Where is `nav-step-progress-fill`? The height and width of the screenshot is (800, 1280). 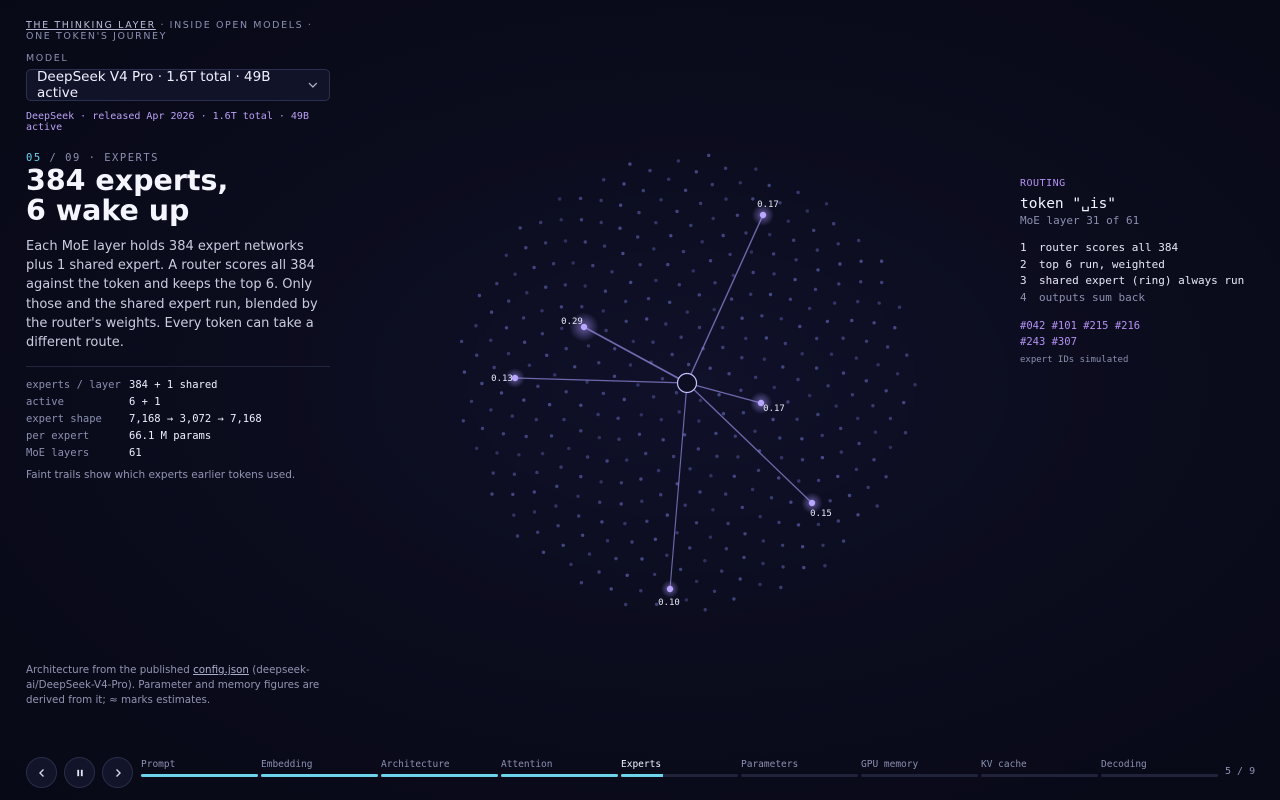
nav-step-progress-fill is located at coordinates (642, 775).